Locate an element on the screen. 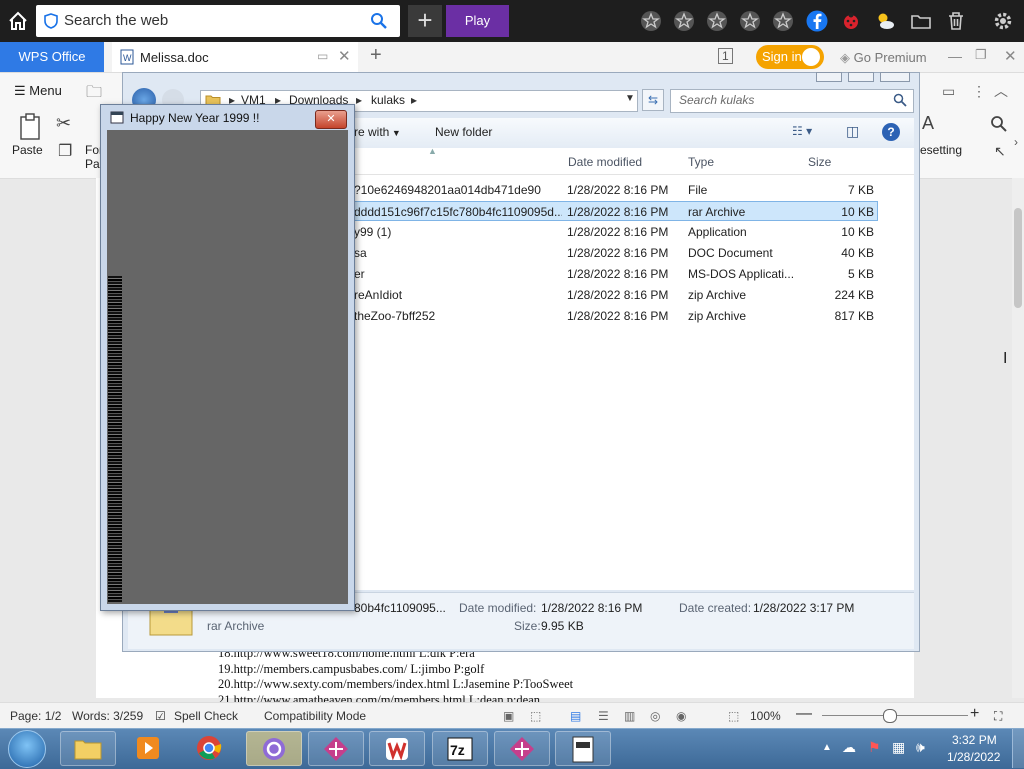 Image resolution: width=1024 pixels, height=769 pixels. add-button: + is located at coordinates (425, 21).